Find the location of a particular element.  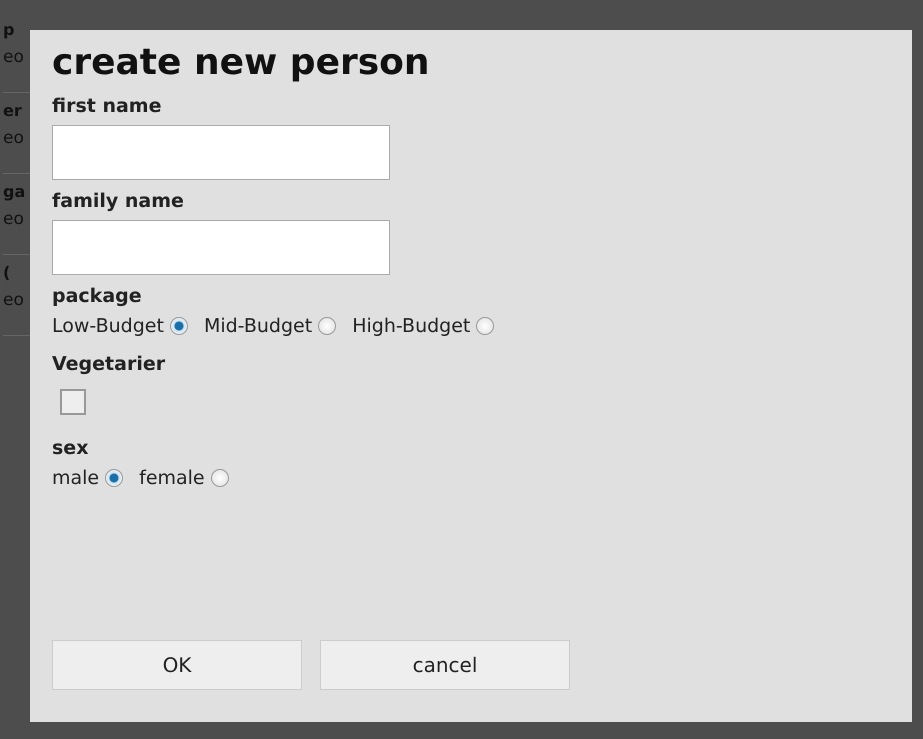

checkbox is located at coordinates (73, 402).